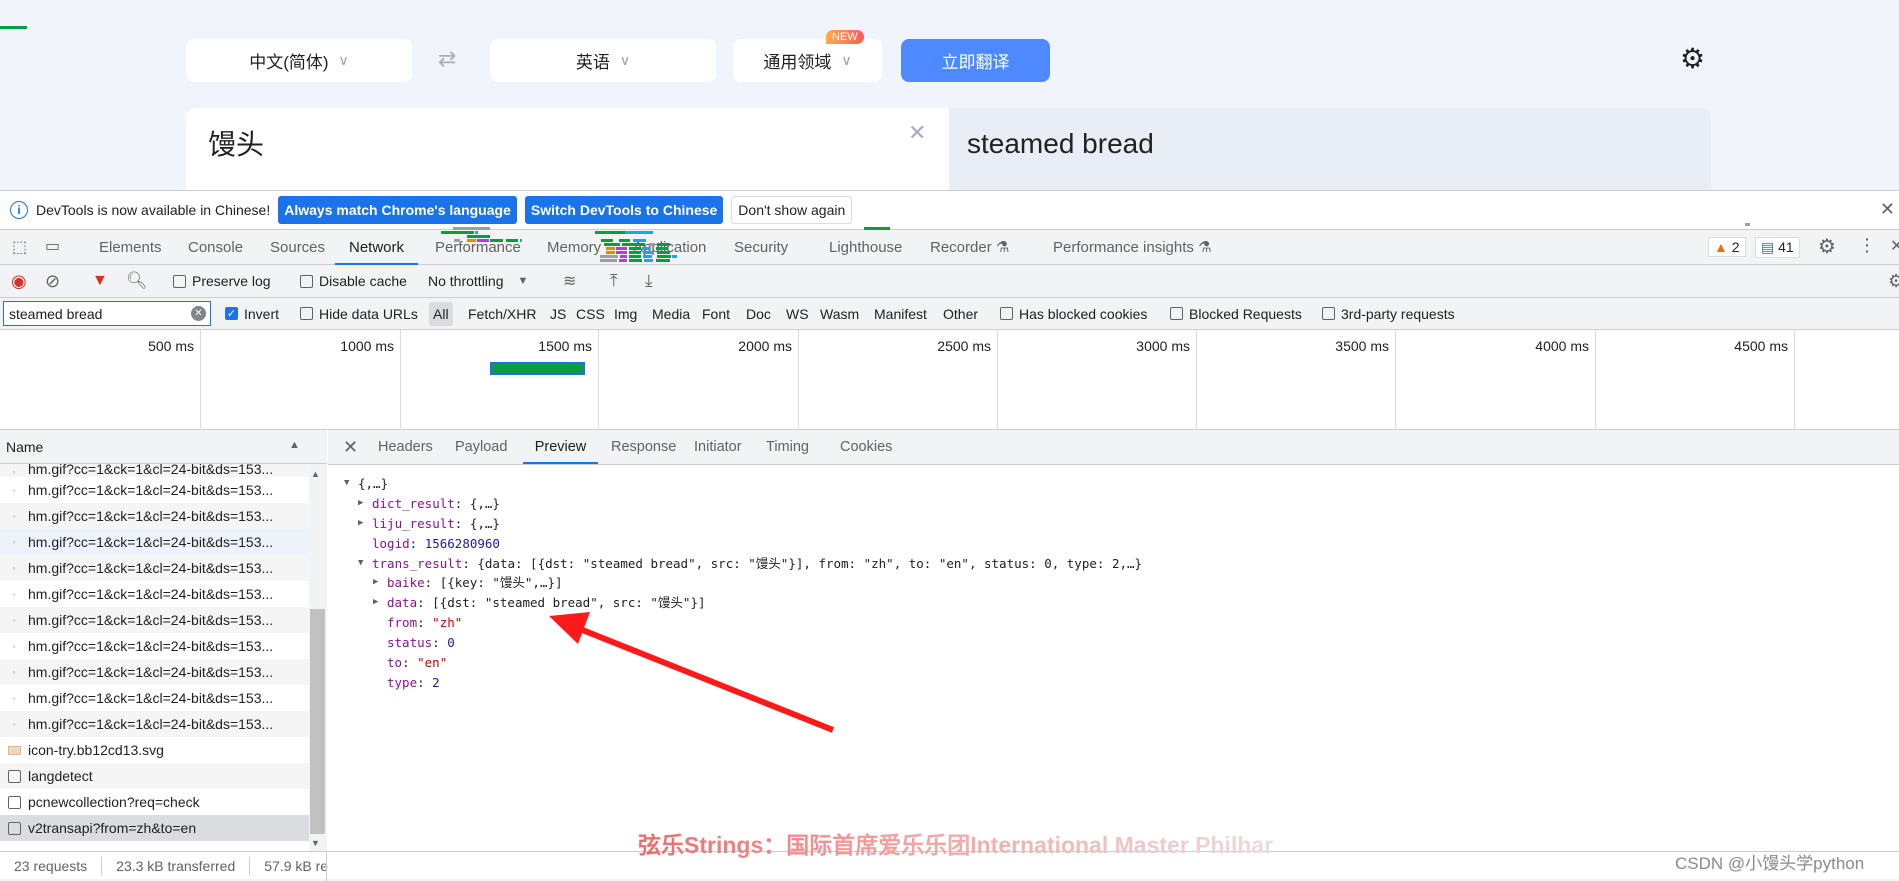  Describe the element at coordinates (1887, 209) in the screenshot. I see `close-infobar-icon: ✕` at that location.